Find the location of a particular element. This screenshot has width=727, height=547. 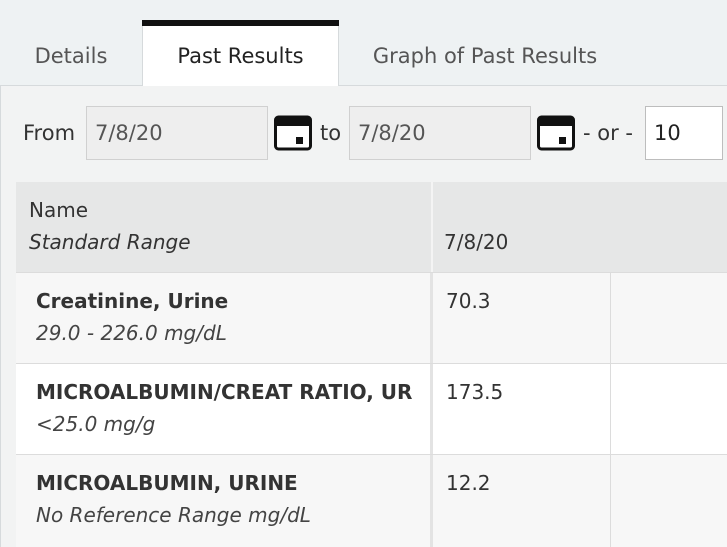

column-header-standard-range: Standard Range is located at coordinates (110, 242).